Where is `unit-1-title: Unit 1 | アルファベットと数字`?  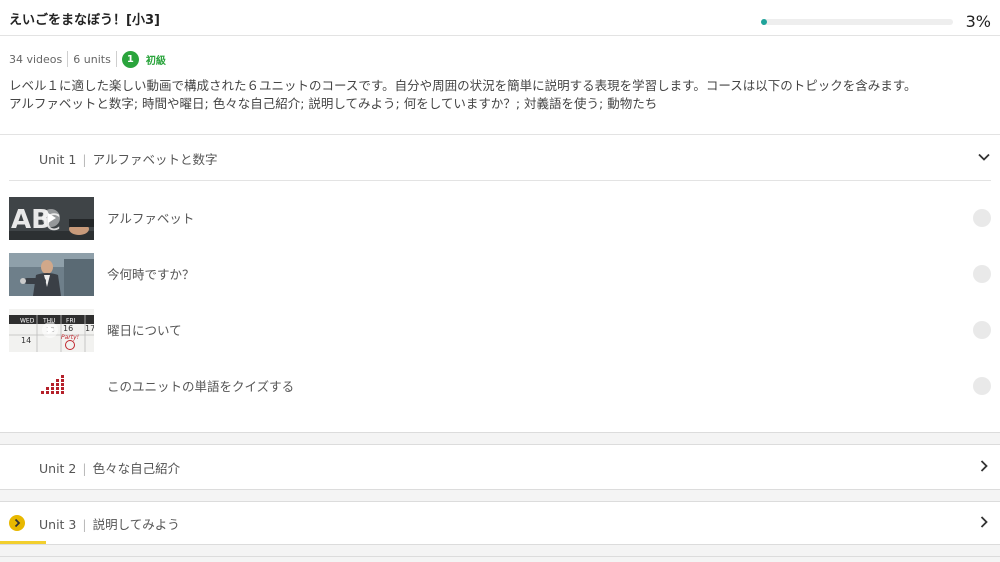 unit-1-title: Unit 1 | アルファベットと数字 is located at coordinates (128, 158).